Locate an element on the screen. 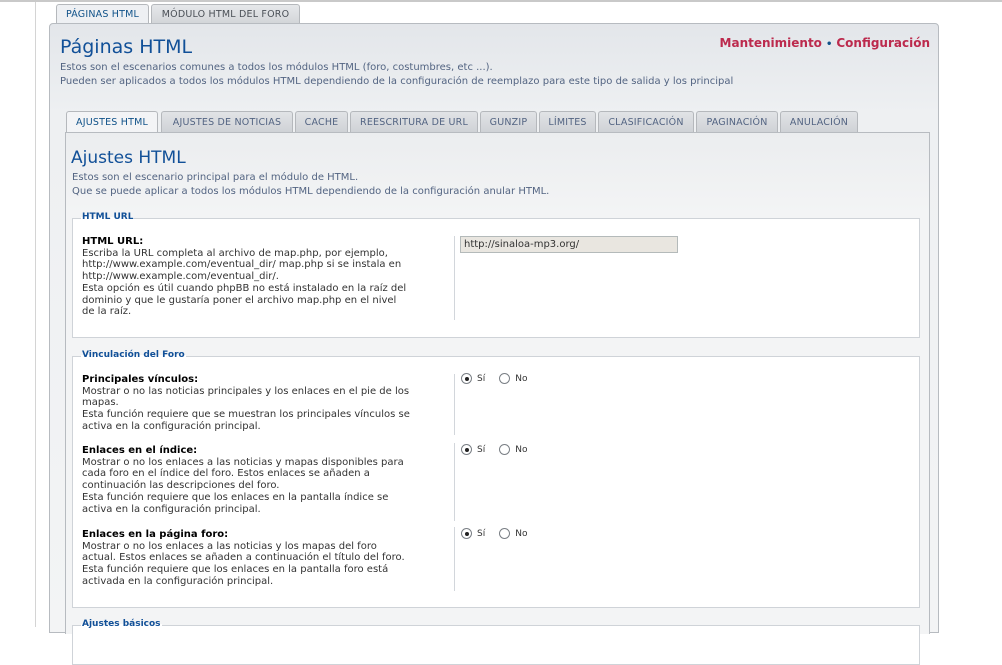 Image resolution: width=1002 pixels, height=665 pixels. tab-modulo-html-foro: MÓDULO HTML DEL FORO is located at coordinates (225, 13).